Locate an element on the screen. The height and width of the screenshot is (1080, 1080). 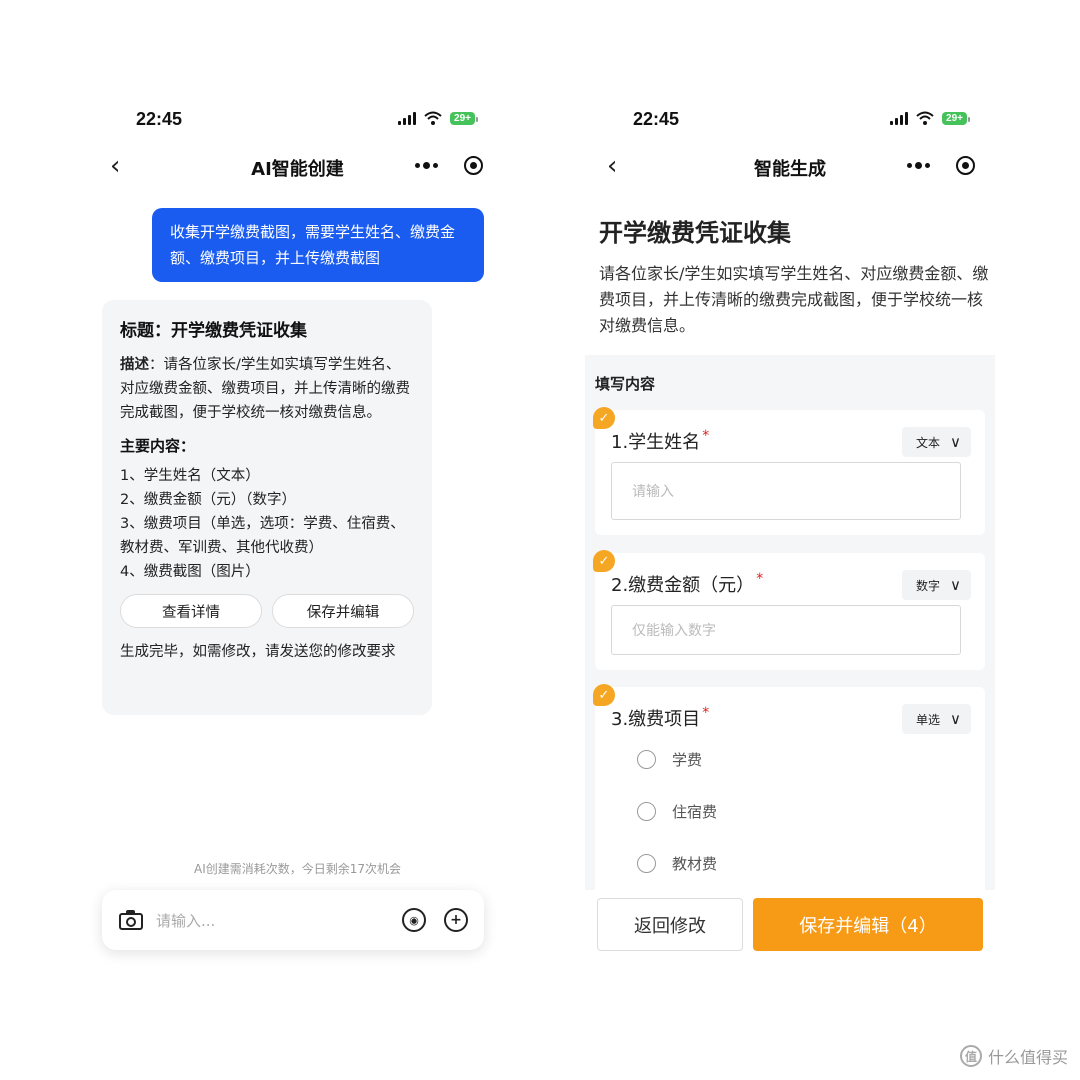
question-label: 1.学生姓名 * is located at coordinates (660, 440).